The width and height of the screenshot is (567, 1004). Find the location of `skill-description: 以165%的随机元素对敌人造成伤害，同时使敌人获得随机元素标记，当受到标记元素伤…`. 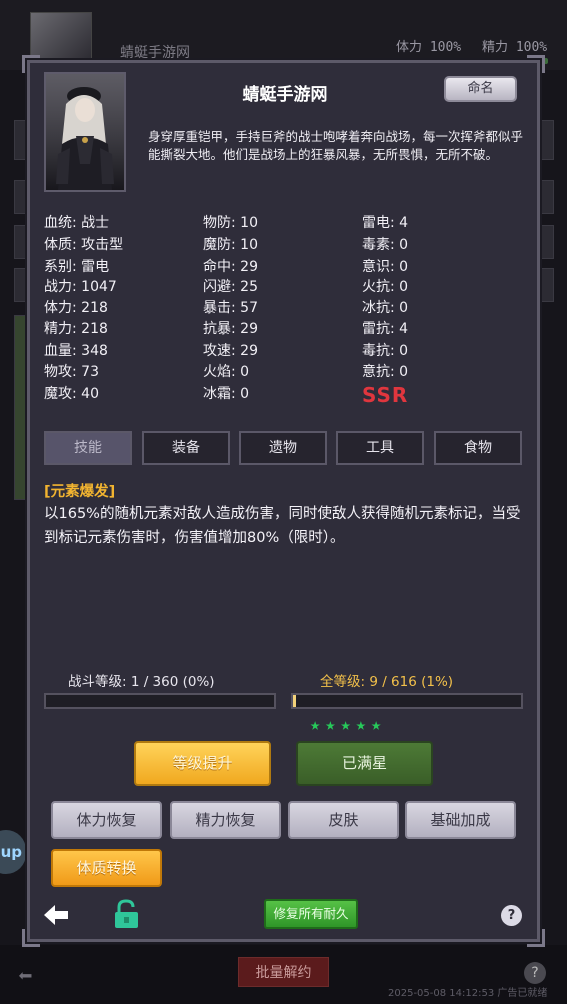

skill-description: 以165%的随机元素对敌人造成伤害，同时使敌人获得随机元素标记，当受到标记元素伤… is located at coordinates (282, 526).